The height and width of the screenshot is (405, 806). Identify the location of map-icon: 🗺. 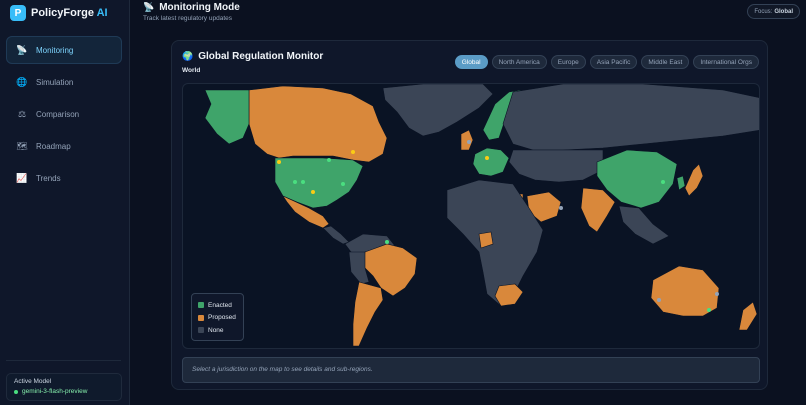
(22, 145).